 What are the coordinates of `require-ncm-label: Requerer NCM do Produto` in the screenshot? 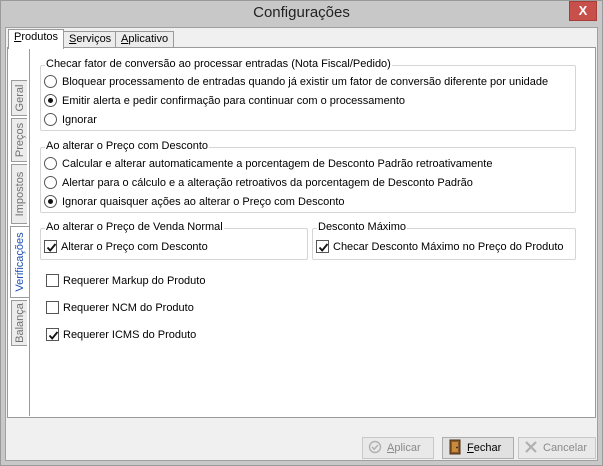 It's located at (128, 308).